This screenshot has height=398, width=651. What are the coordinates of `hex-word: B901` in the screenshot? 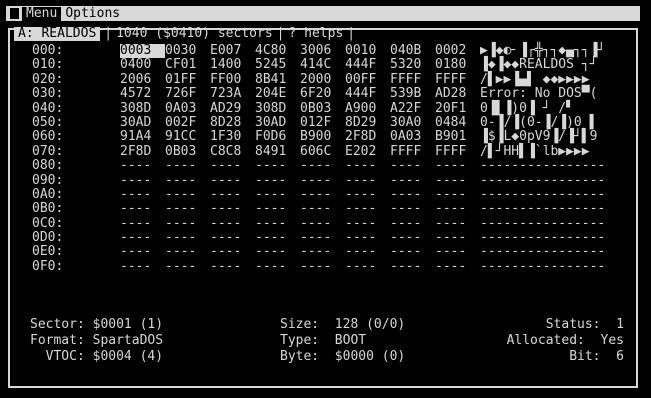 It's located at (457, 137).